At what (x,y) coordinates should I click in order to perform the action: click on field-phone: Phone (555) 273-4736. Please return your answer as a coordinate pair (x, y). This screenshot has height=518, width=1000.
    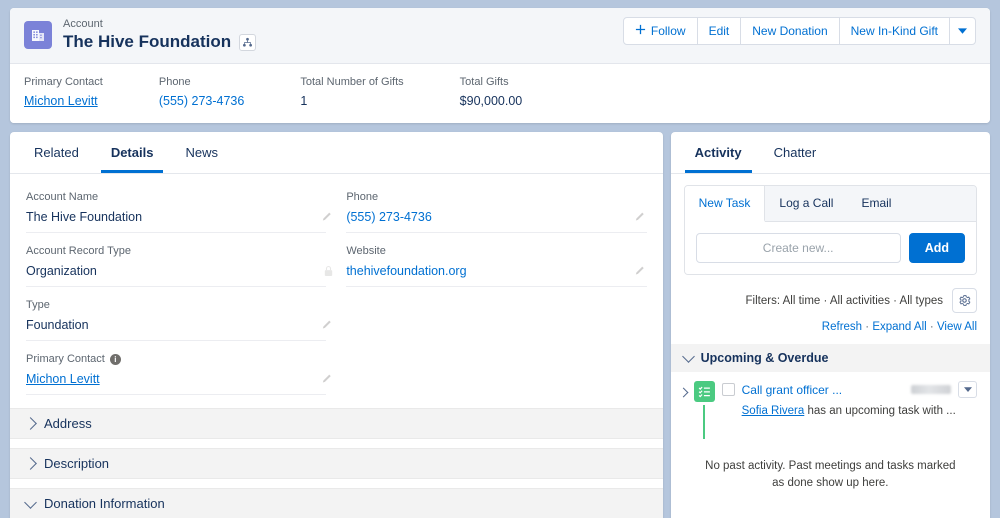
    Looking at the image, I should click on (491, 210).